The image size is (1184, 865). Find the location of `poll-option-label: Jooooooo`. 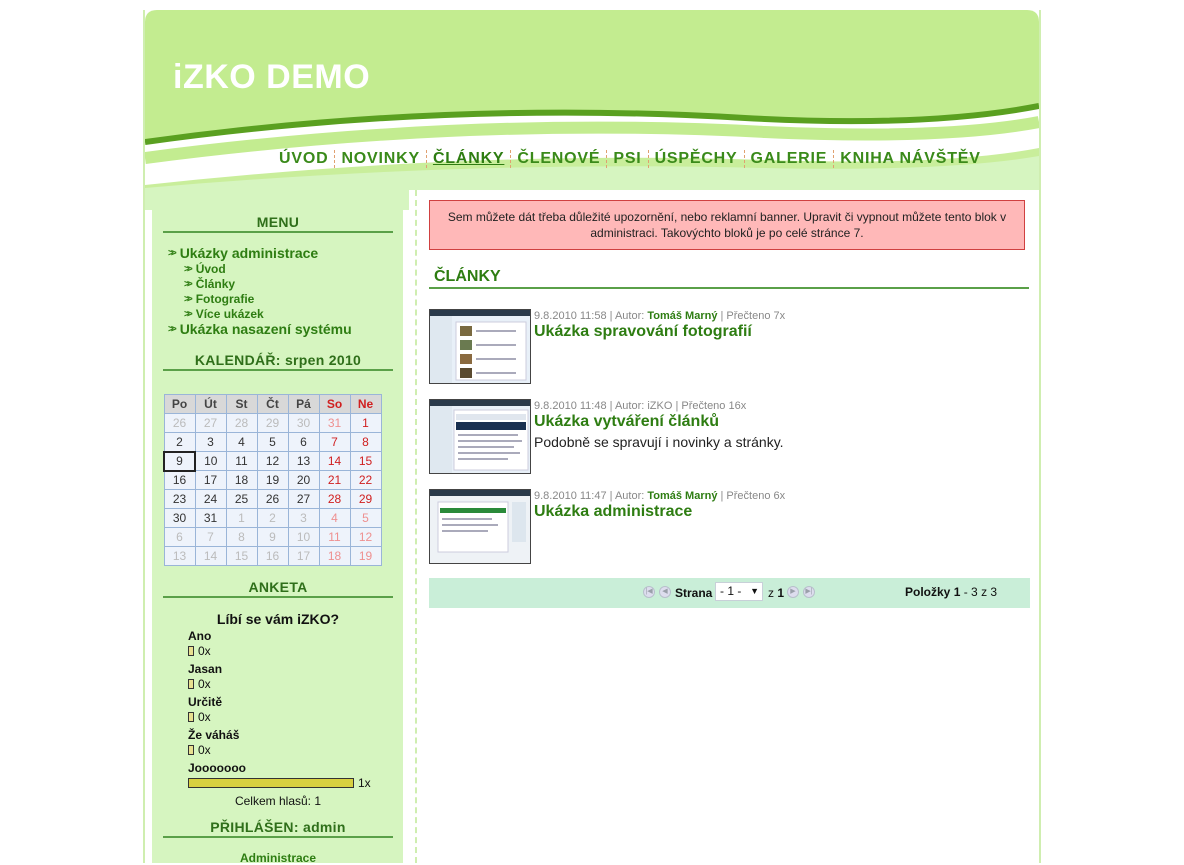

poll-option-label: Jooooooo is located at coordinates (217, 768).